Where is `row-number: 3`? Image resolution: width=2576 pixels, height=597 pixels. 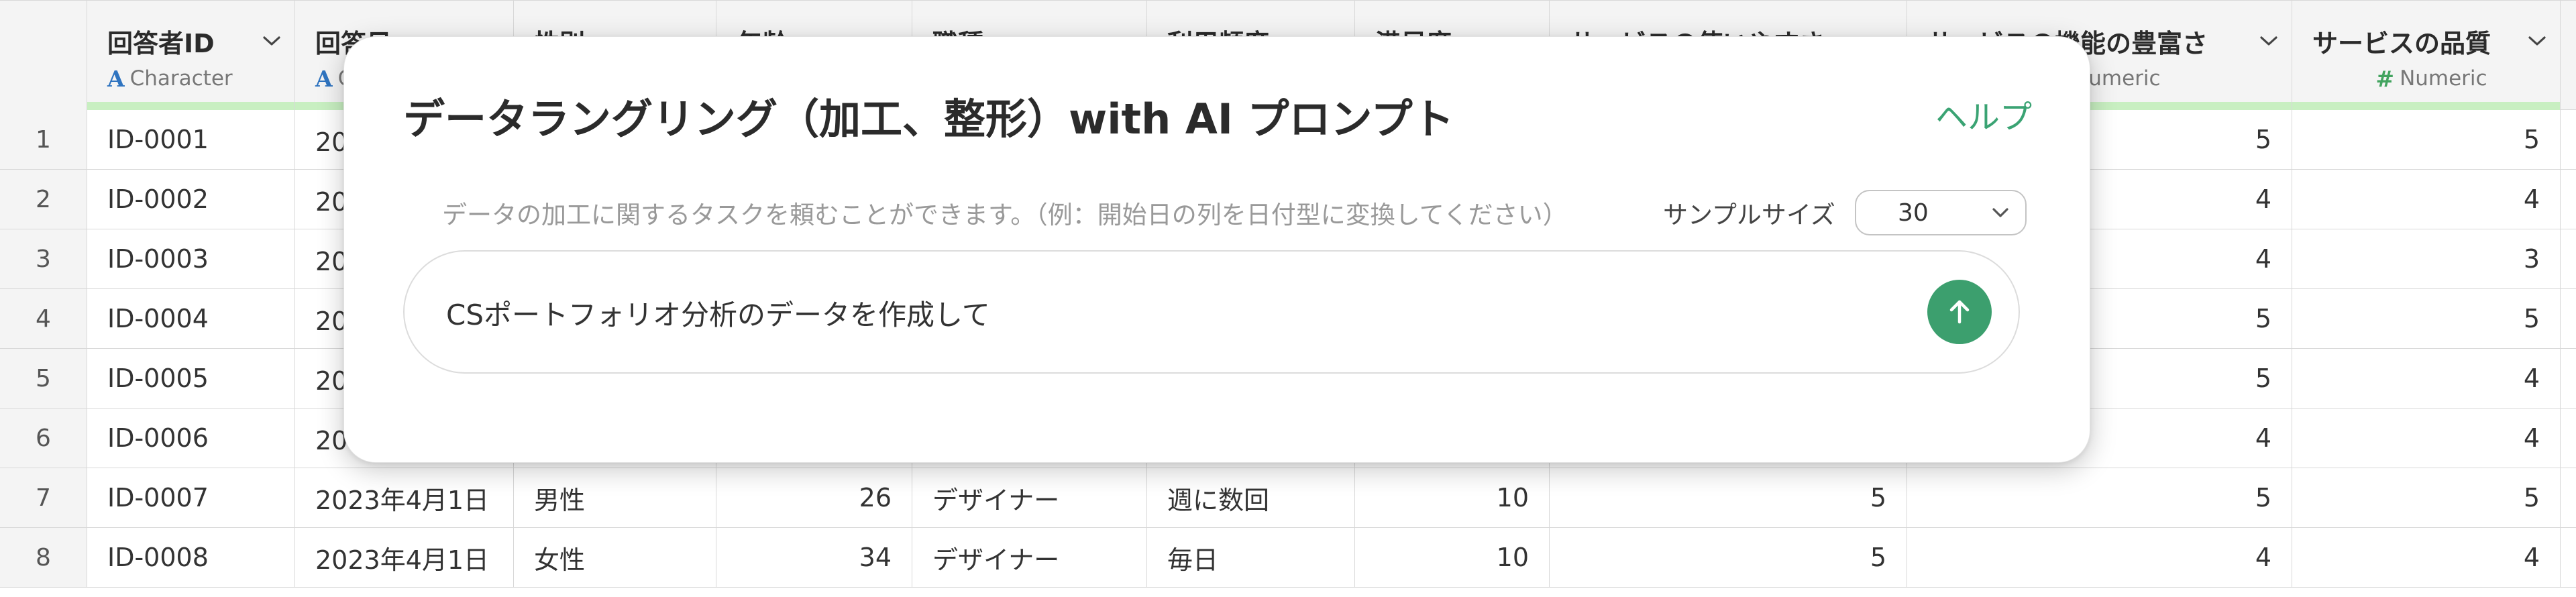 row-number: 3 is located at coordinates (43, 258).